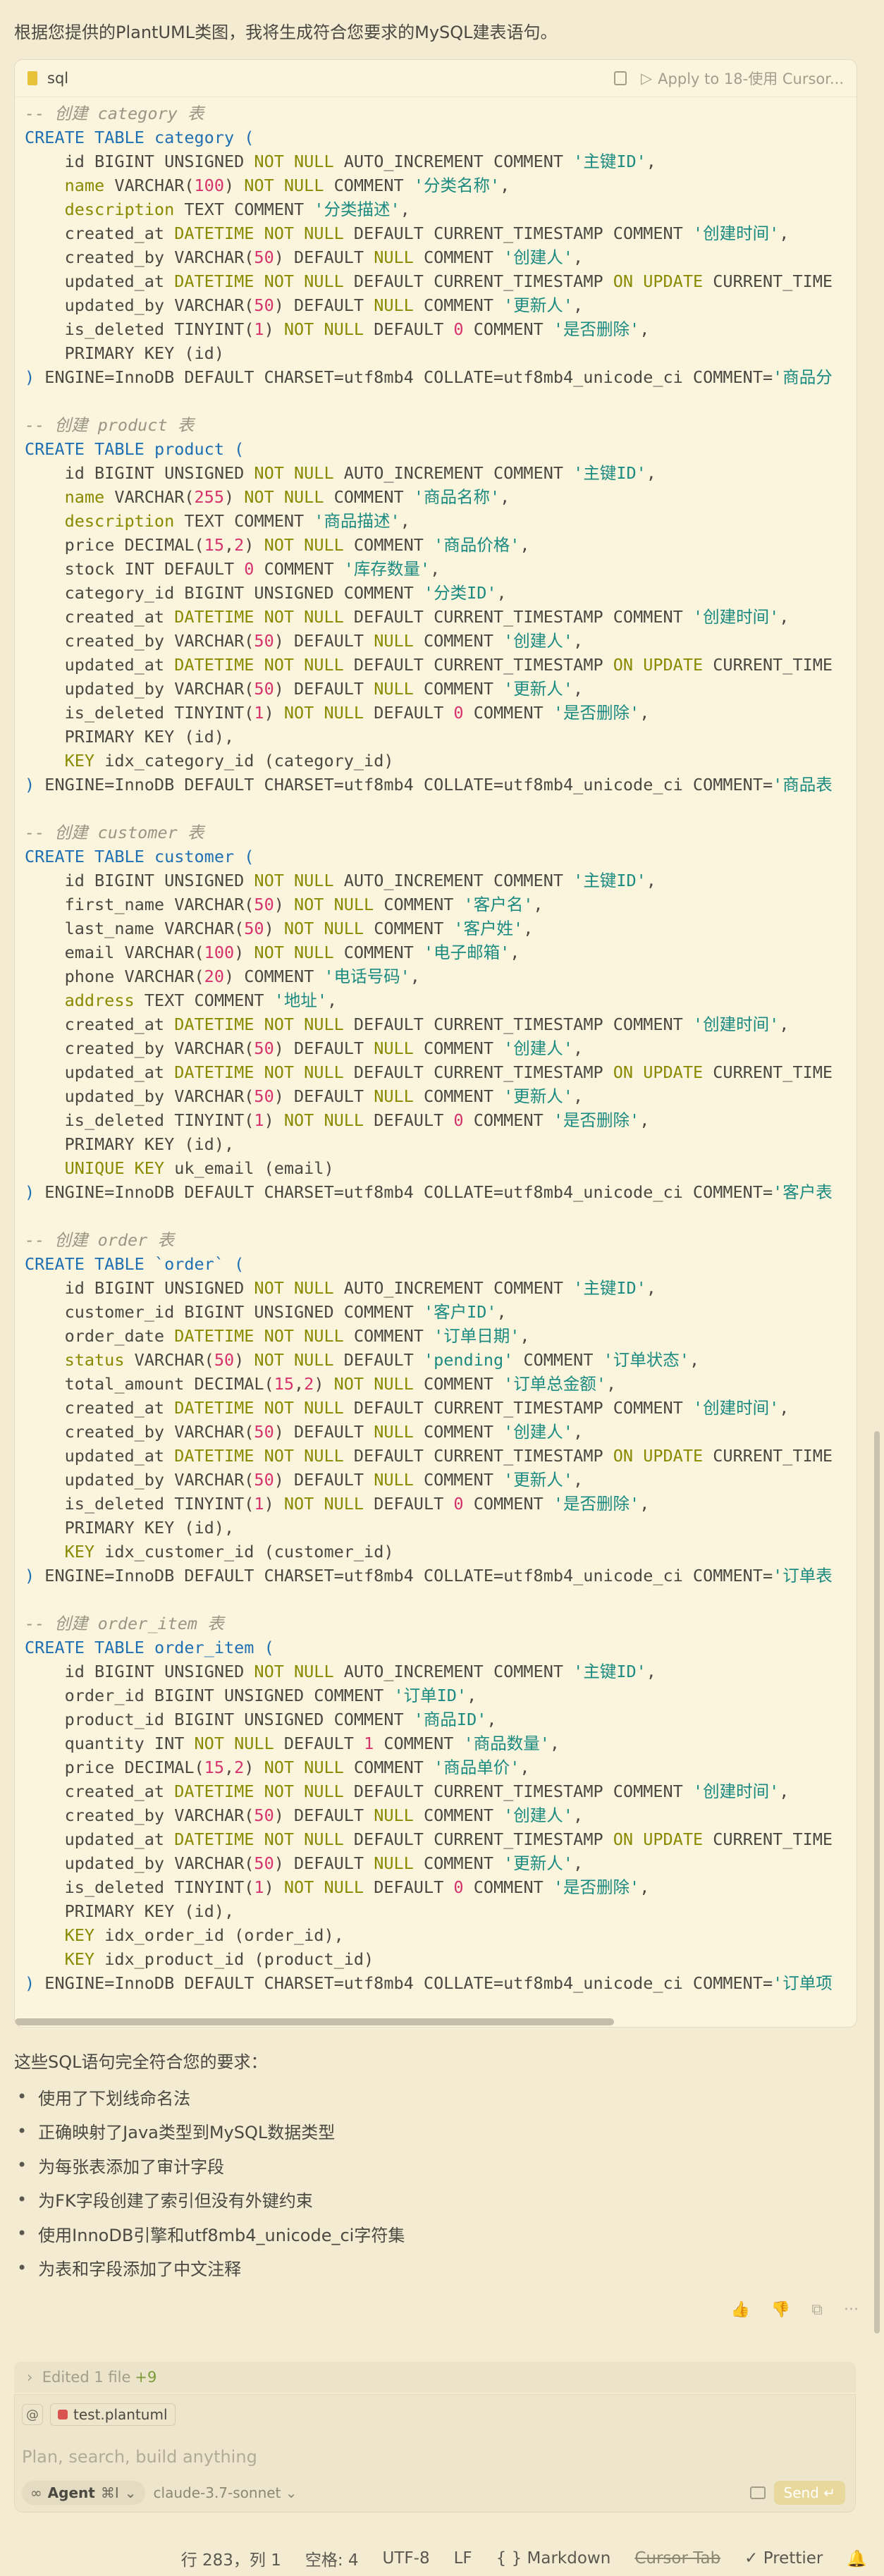  I want to click on copy-icon, so click(620, 78).